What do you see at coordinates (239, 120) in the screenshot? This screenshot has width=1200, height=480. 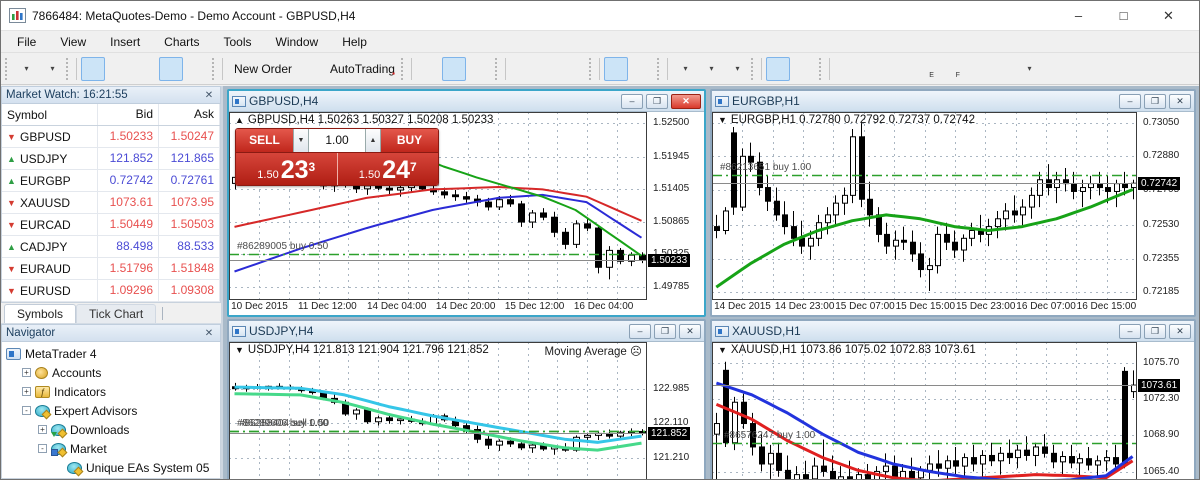 I see `trade-panel-toggle-icon: ▲` at bounding box center [239, 120].